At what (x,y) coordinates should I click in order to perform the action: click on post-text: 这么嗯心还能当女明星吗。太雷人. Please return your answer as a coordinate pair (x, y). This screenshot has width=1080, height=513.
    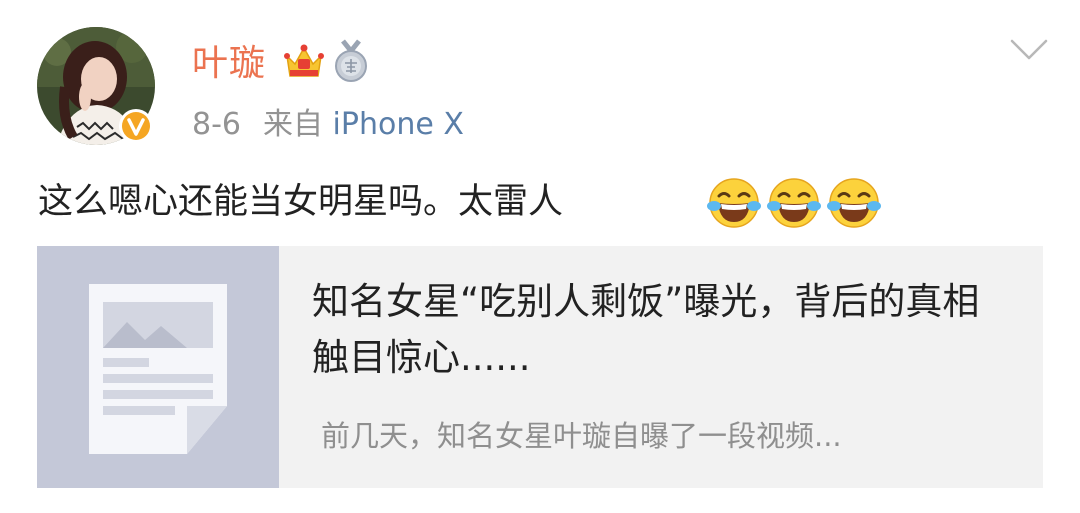
    Looking at the image, I should click on (301, 202).